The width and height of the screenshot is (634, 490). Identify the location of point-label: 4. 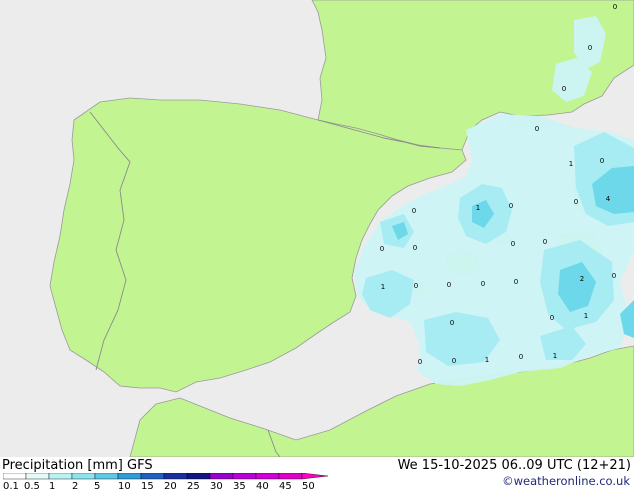
(608, 199).